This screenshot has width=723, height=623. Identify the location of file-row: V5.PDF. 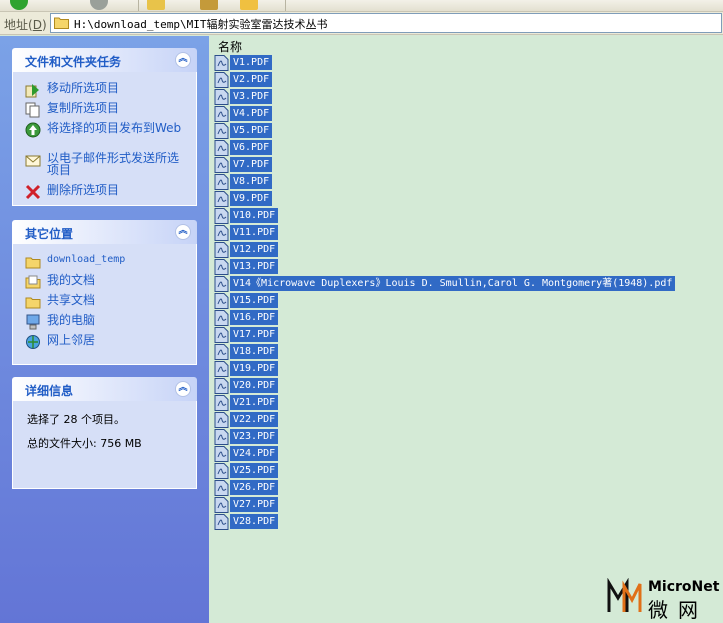
(243, 130).